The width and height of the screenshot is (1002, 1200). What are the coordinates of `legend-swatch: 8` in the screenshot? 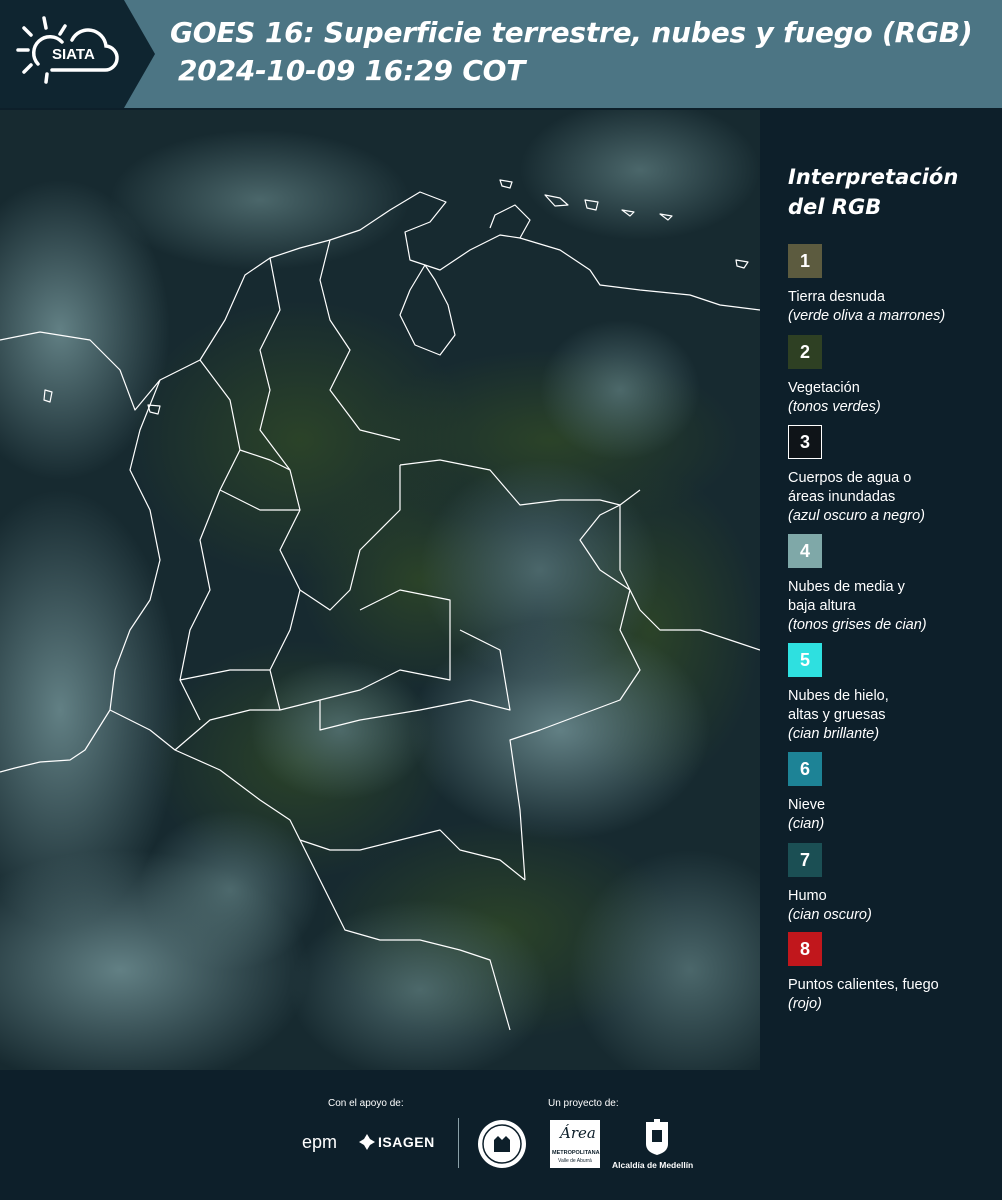 It's located at (805, 949).